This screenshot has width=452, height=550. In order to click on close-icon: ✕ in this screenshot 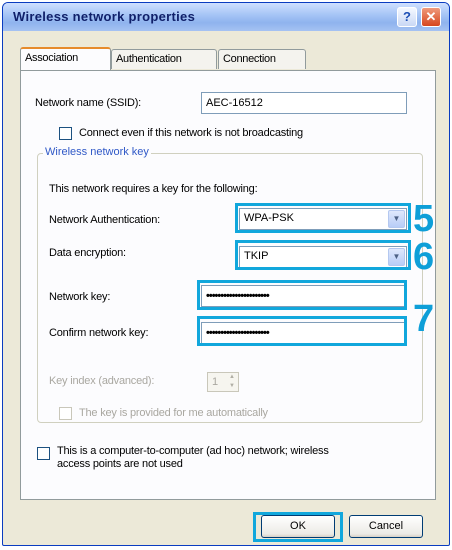, I will do `click(431, 16)`.